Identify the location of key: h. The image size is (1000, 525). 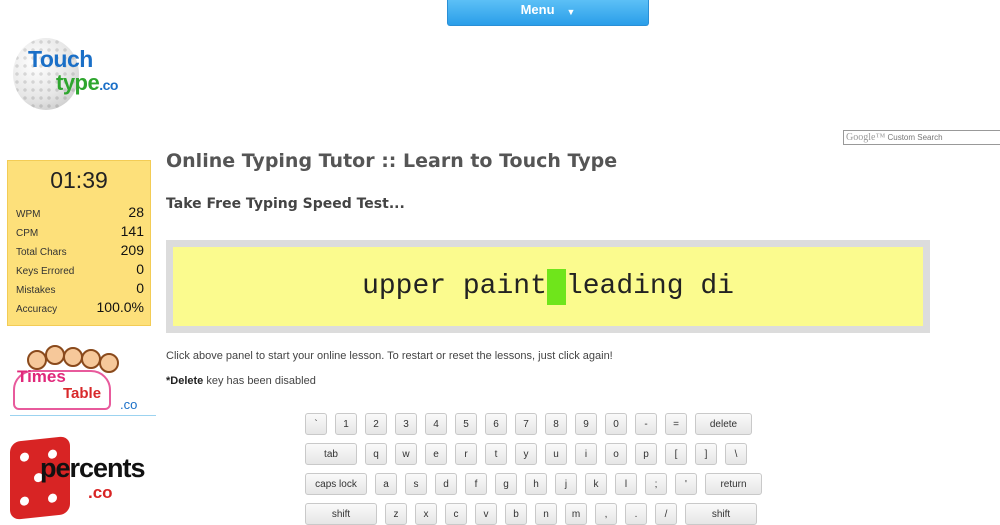
(536, 484).